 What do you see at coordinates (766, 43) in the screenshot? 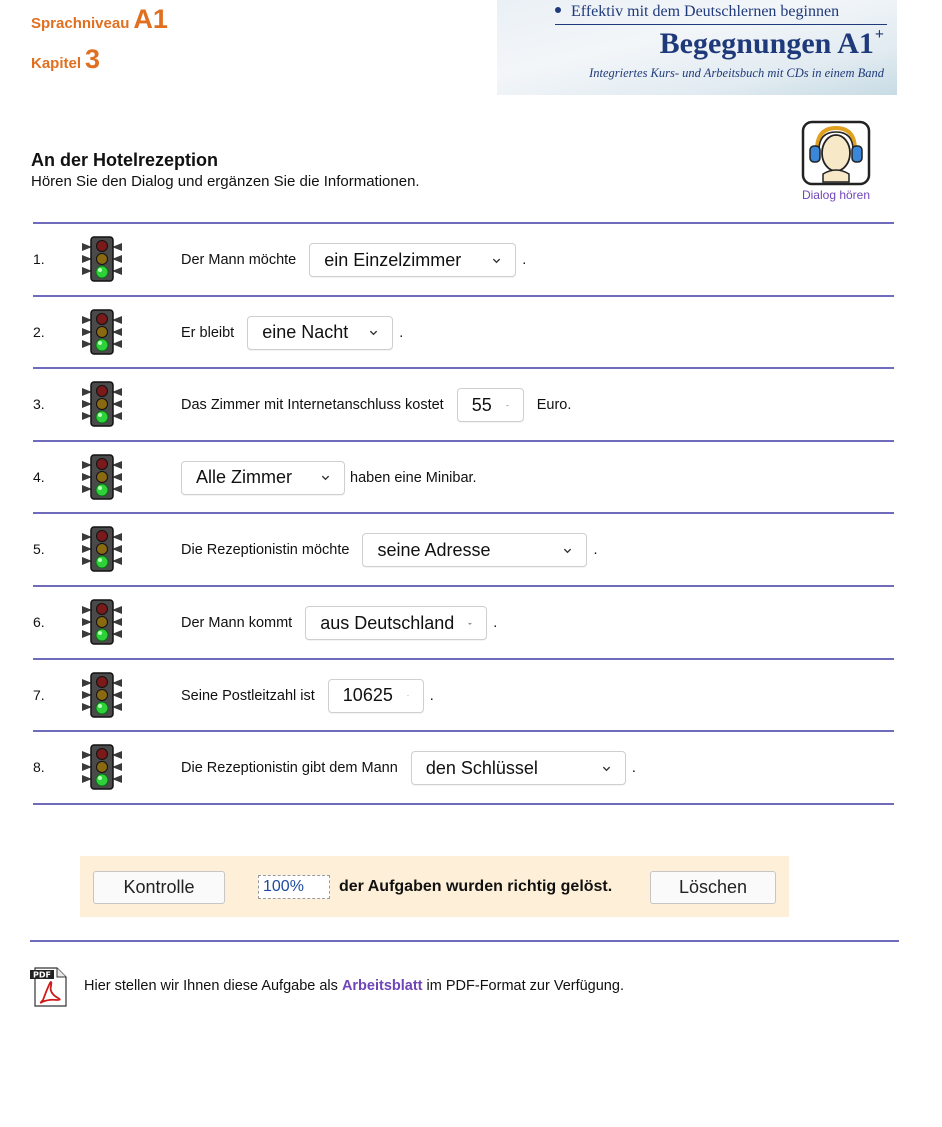
I see `banner-title-text: Begegnungen A1` at bounding box center [766, 43].